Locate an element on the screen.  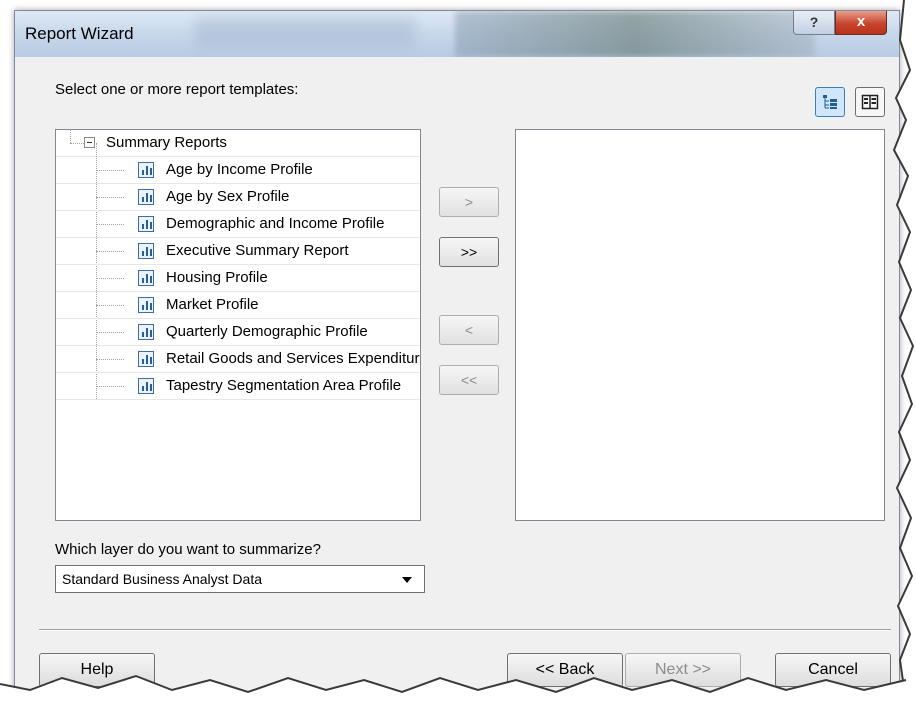
tree-item-row: Demographic and Income Profile is located at coordinates (238, 224).